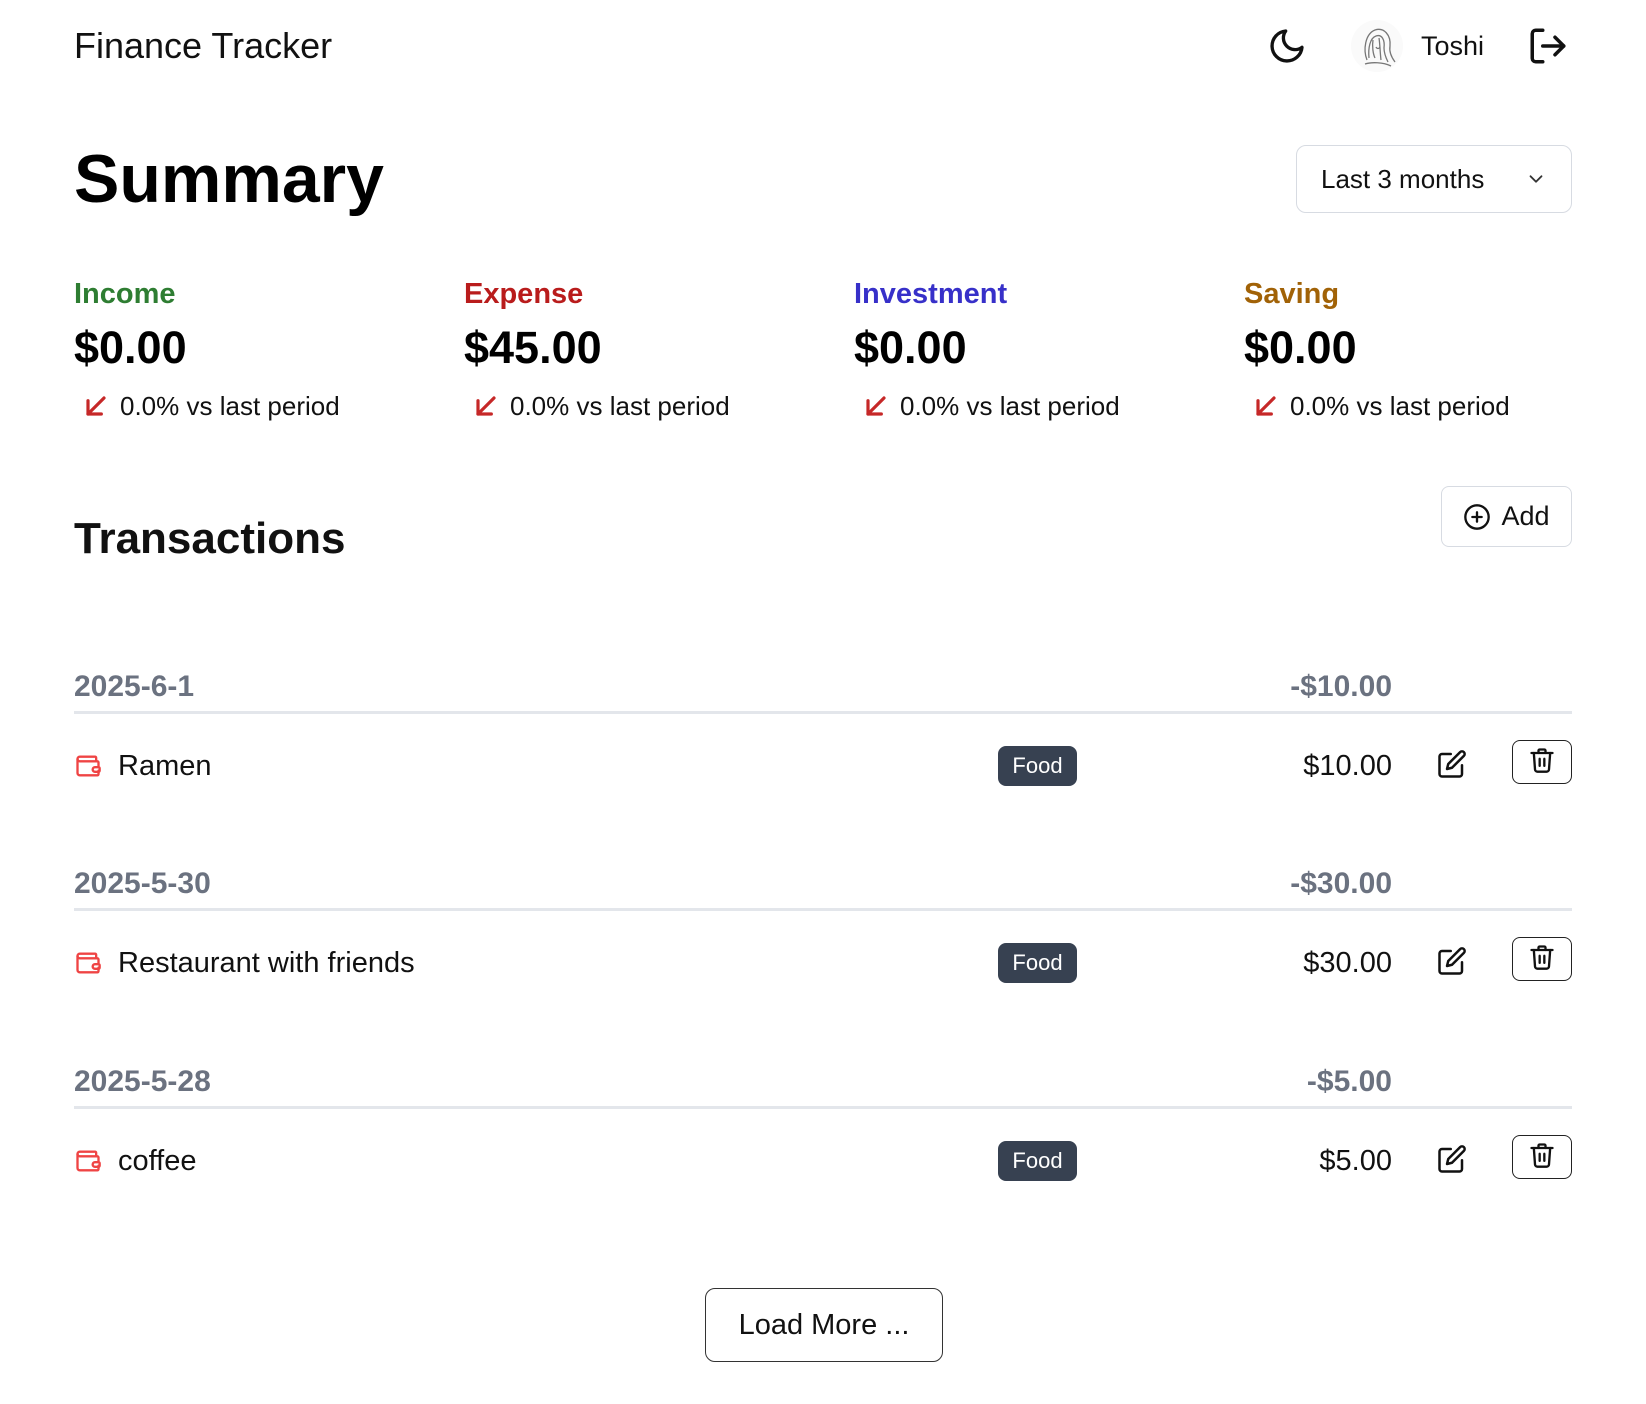 The width and height of the screenshot is (1646, 1404). What do you see at coordinates (823, 690) in the screenshot?
I see `group-header: 2025-6-1 -$10.00` at bounding box center [823, 690].